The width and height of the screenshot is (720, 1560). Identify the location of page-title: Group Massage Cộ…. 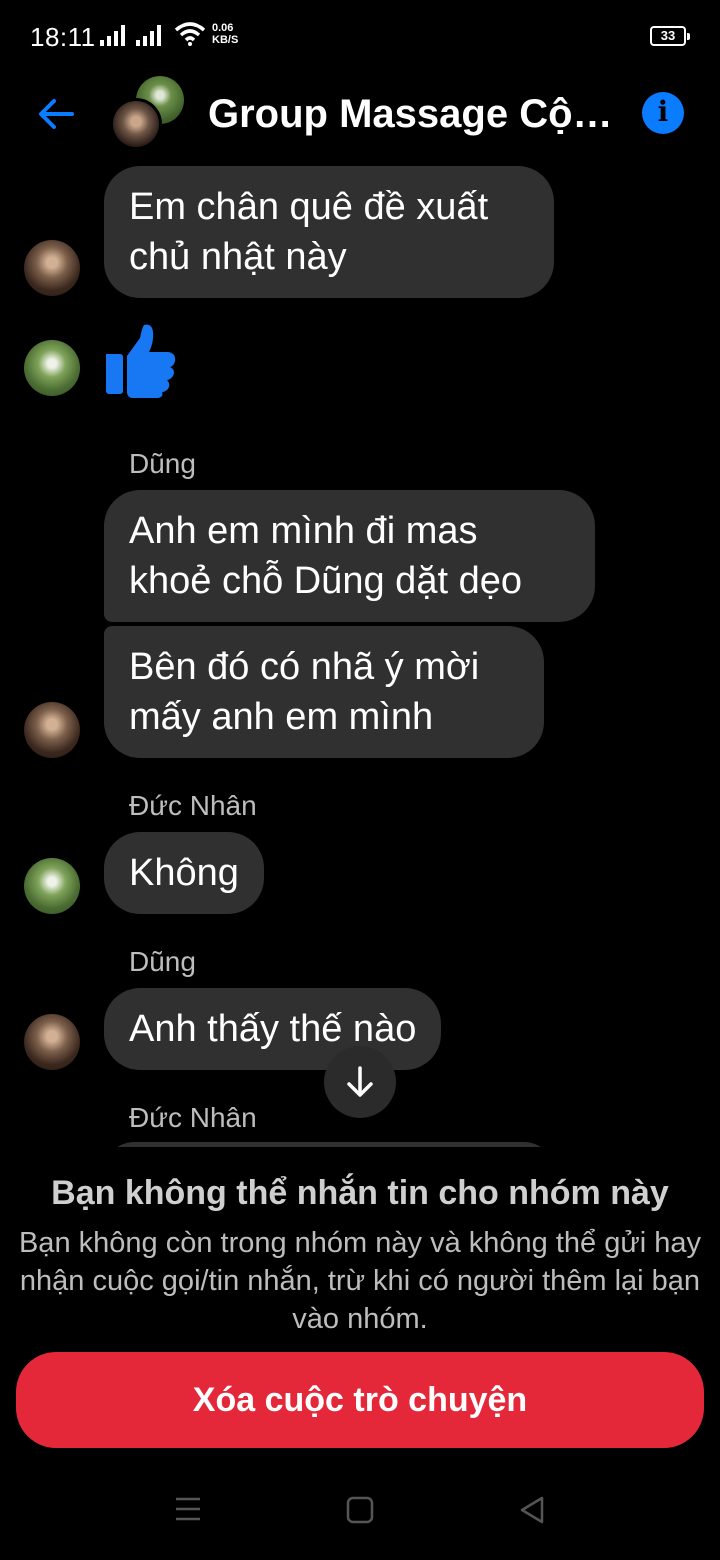
(413, 114).